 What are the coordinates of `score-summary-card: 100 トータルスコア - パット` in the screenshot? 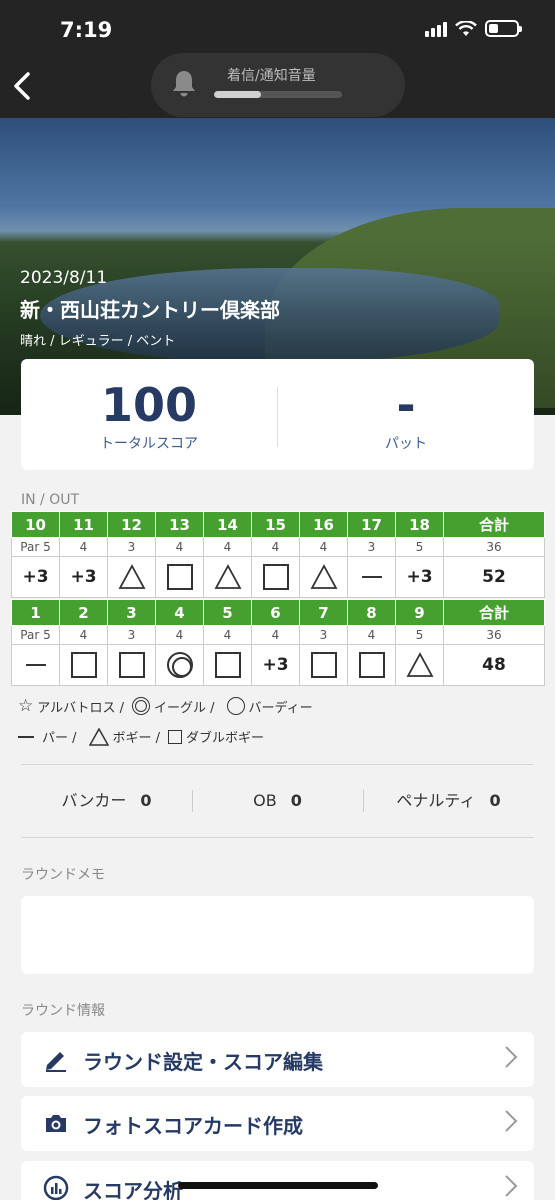 It's located at (277, 414).